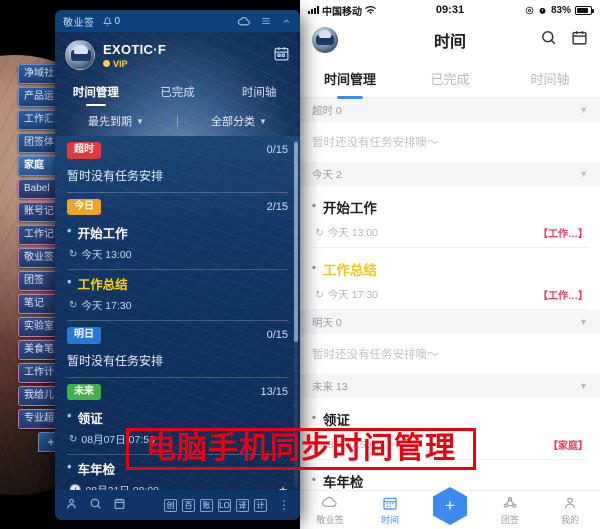 This screenshot has height=529, width=600. What do you see at coordinates (450, 216) in the screenshot?
I see `task-row: • 开始工作 ↻ 今天 13:00 【工作…】` at bounding box center [450, 216].